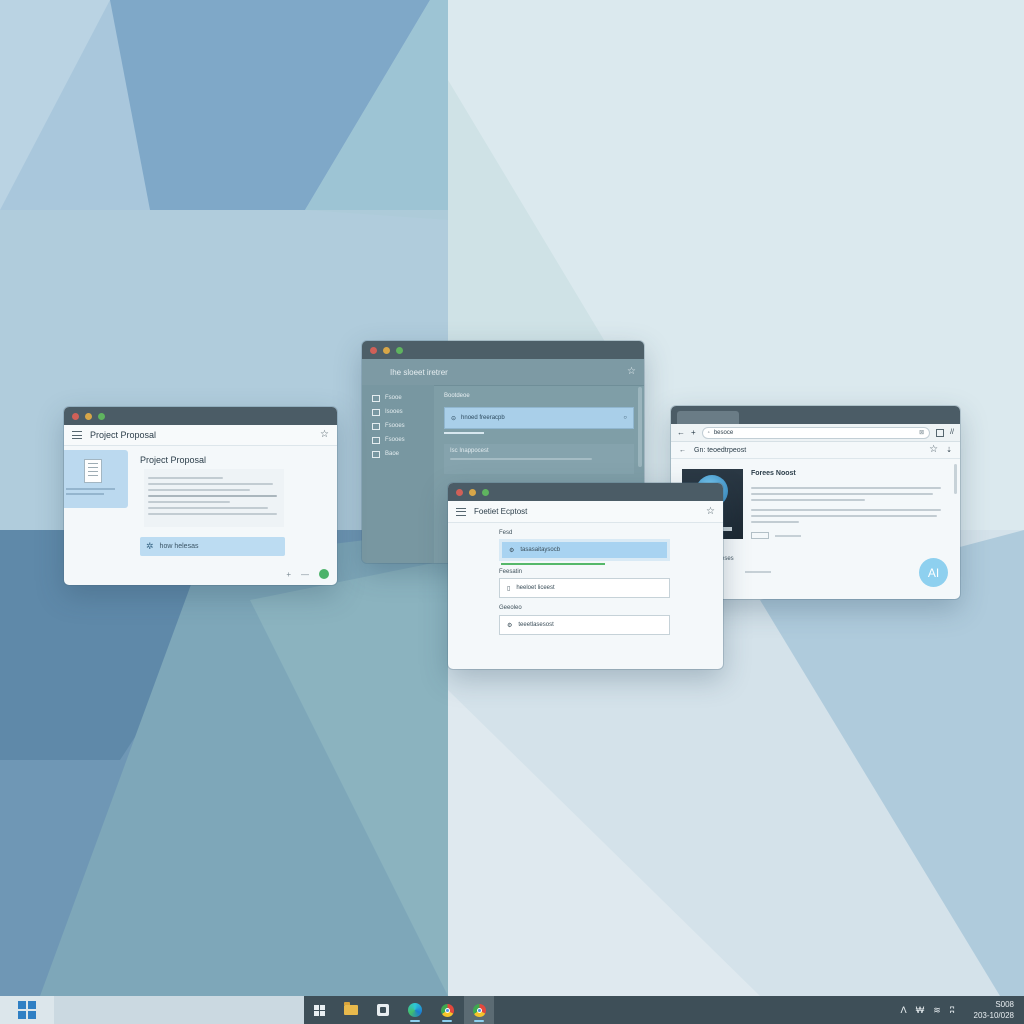 Image resolution: width=1024 pixels, height=1024 pixels. I want to click on info-card: Isc Inappocest, so click(539, 459).